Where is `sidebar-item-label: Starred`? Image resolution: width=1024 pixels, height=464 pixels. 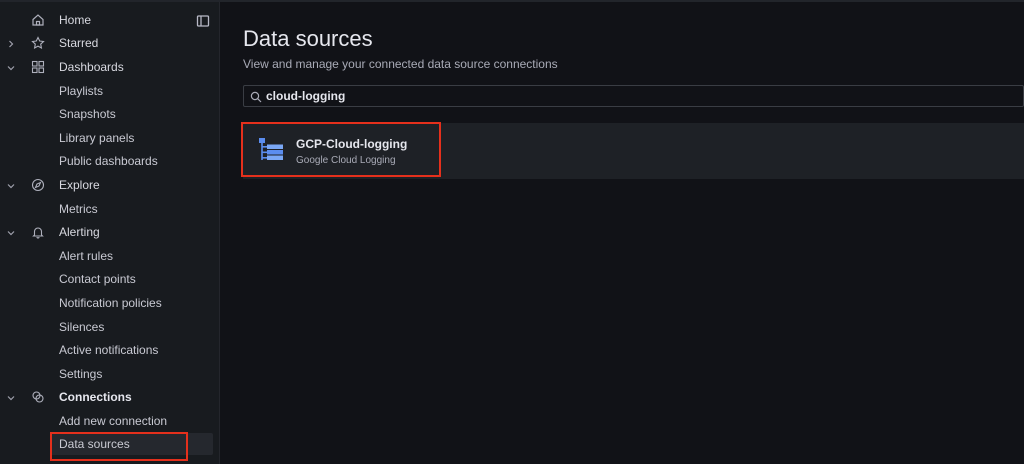
sidebar-item-label: Starred is located at coordinates (79, 43).